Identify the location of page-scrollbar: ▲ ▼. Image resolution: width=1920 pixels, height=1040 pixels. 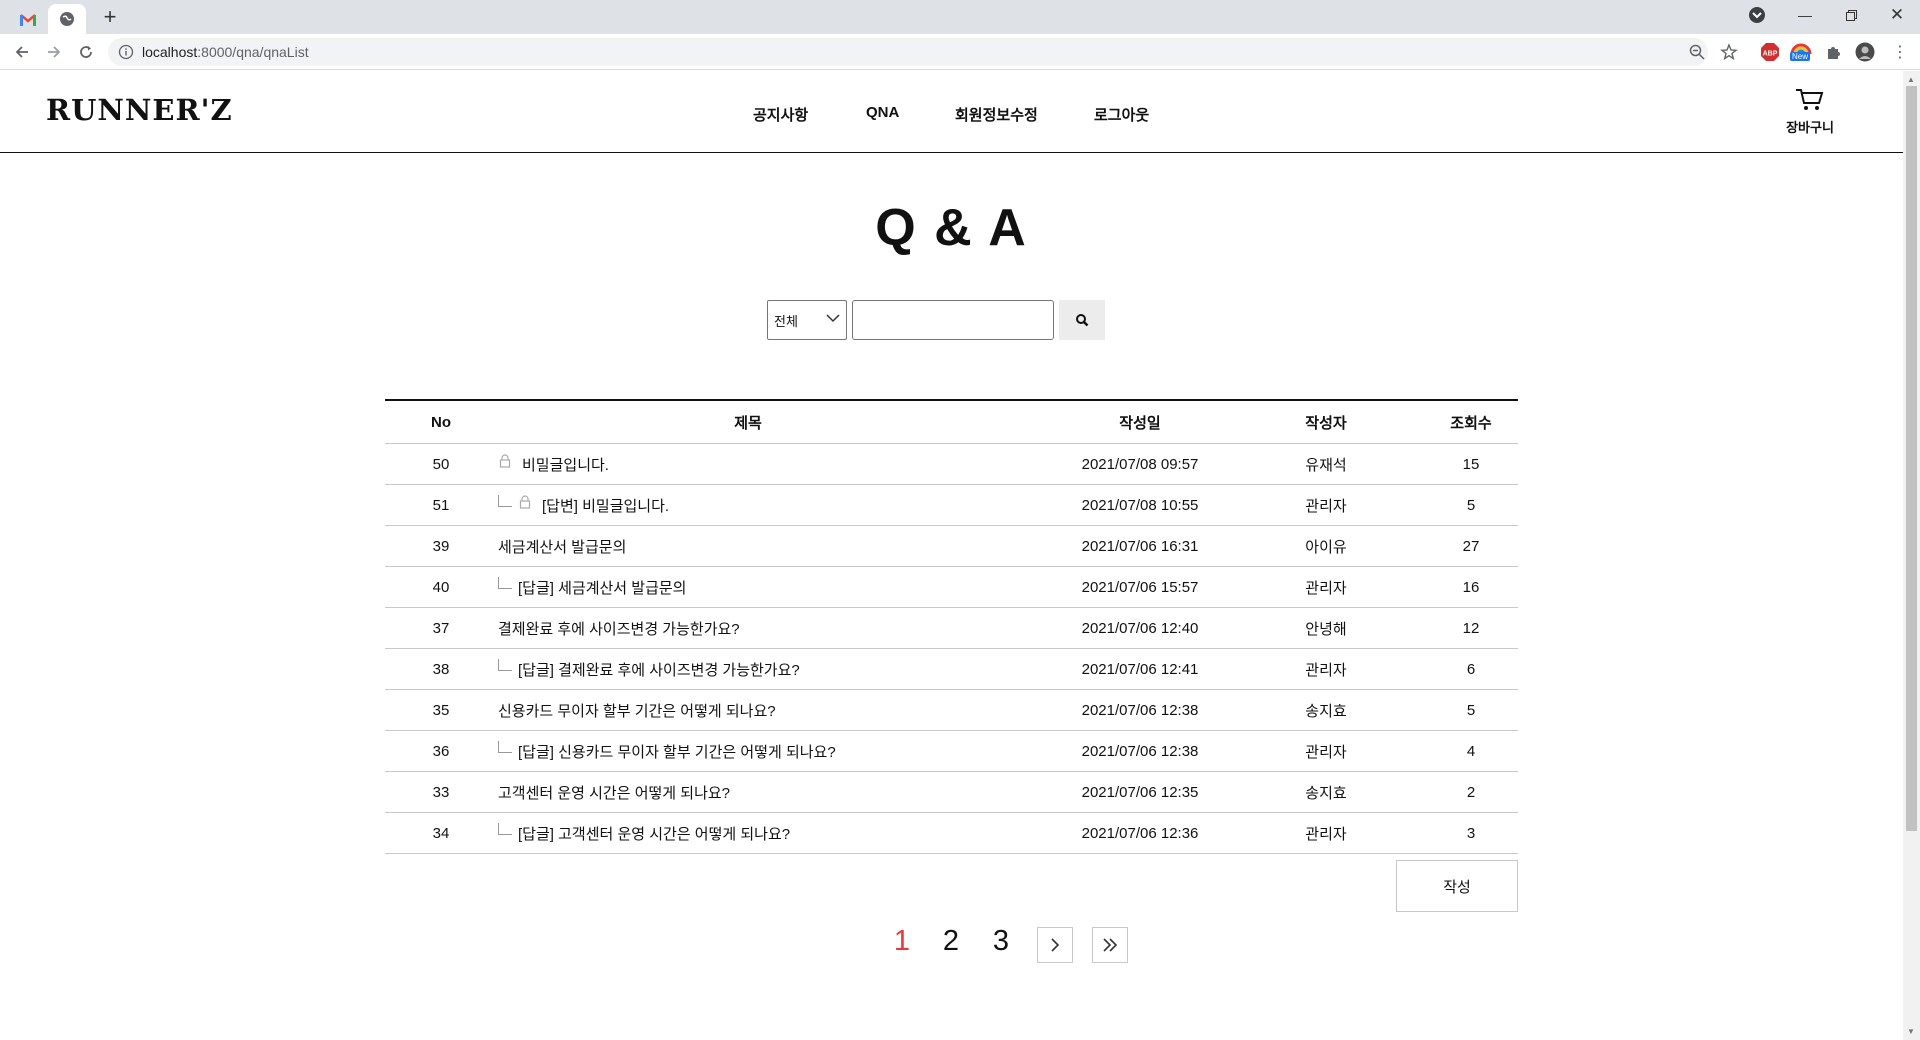
(1911, 555).